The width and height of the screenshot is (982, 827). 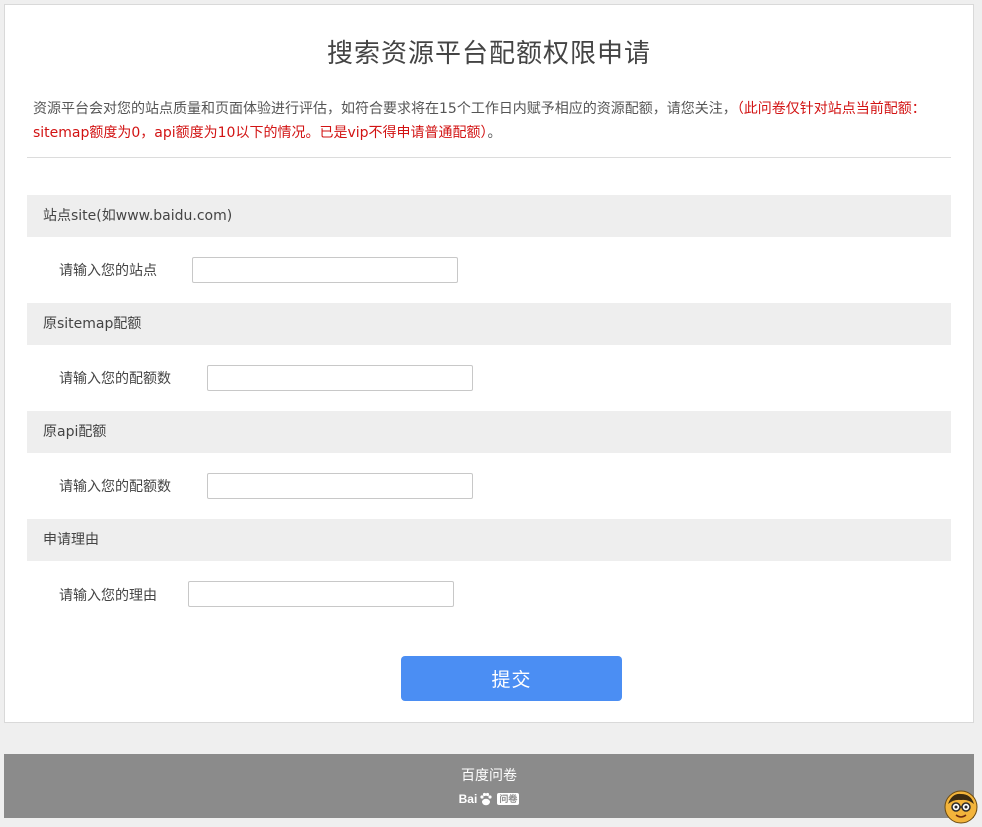 I want to click on intro-tail: 。, so click(x=494, y=133).